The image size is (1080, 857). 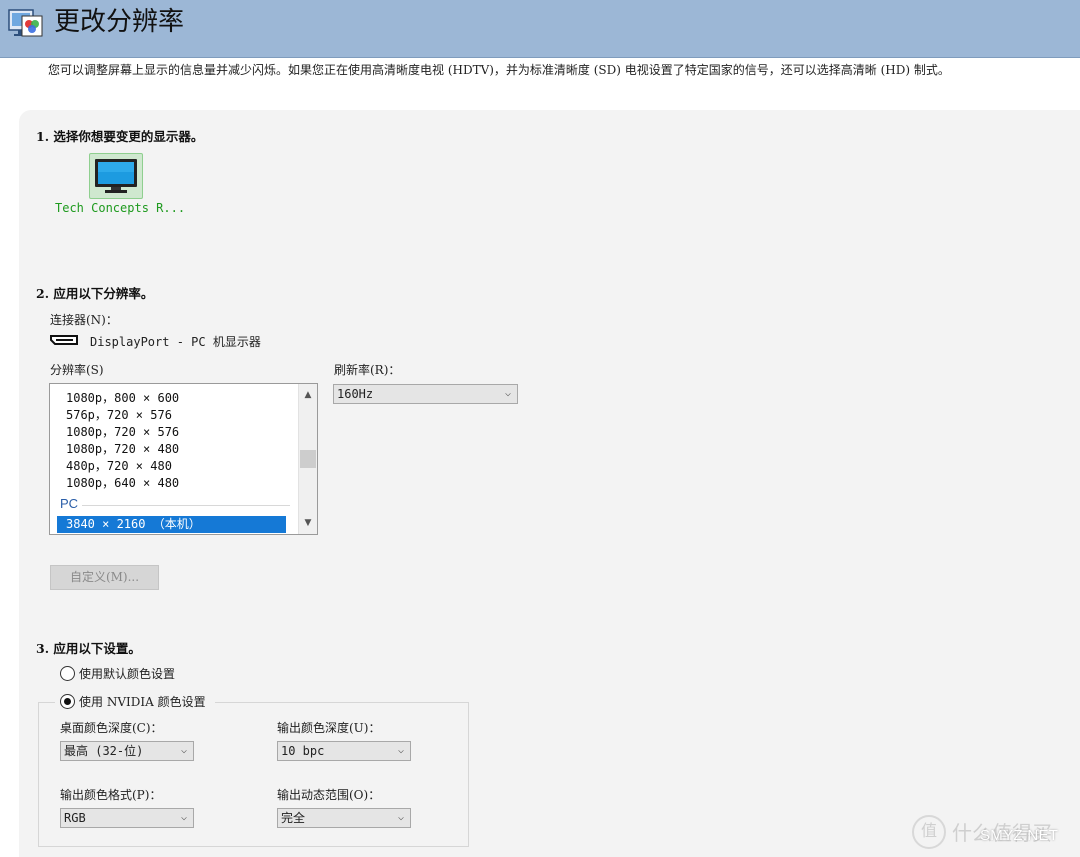 What do you see at coordinates (95, 293) in the screenshot?
I see `section-2-title: 2. 应用以下分辨率。` at bounding box center [95, 293].